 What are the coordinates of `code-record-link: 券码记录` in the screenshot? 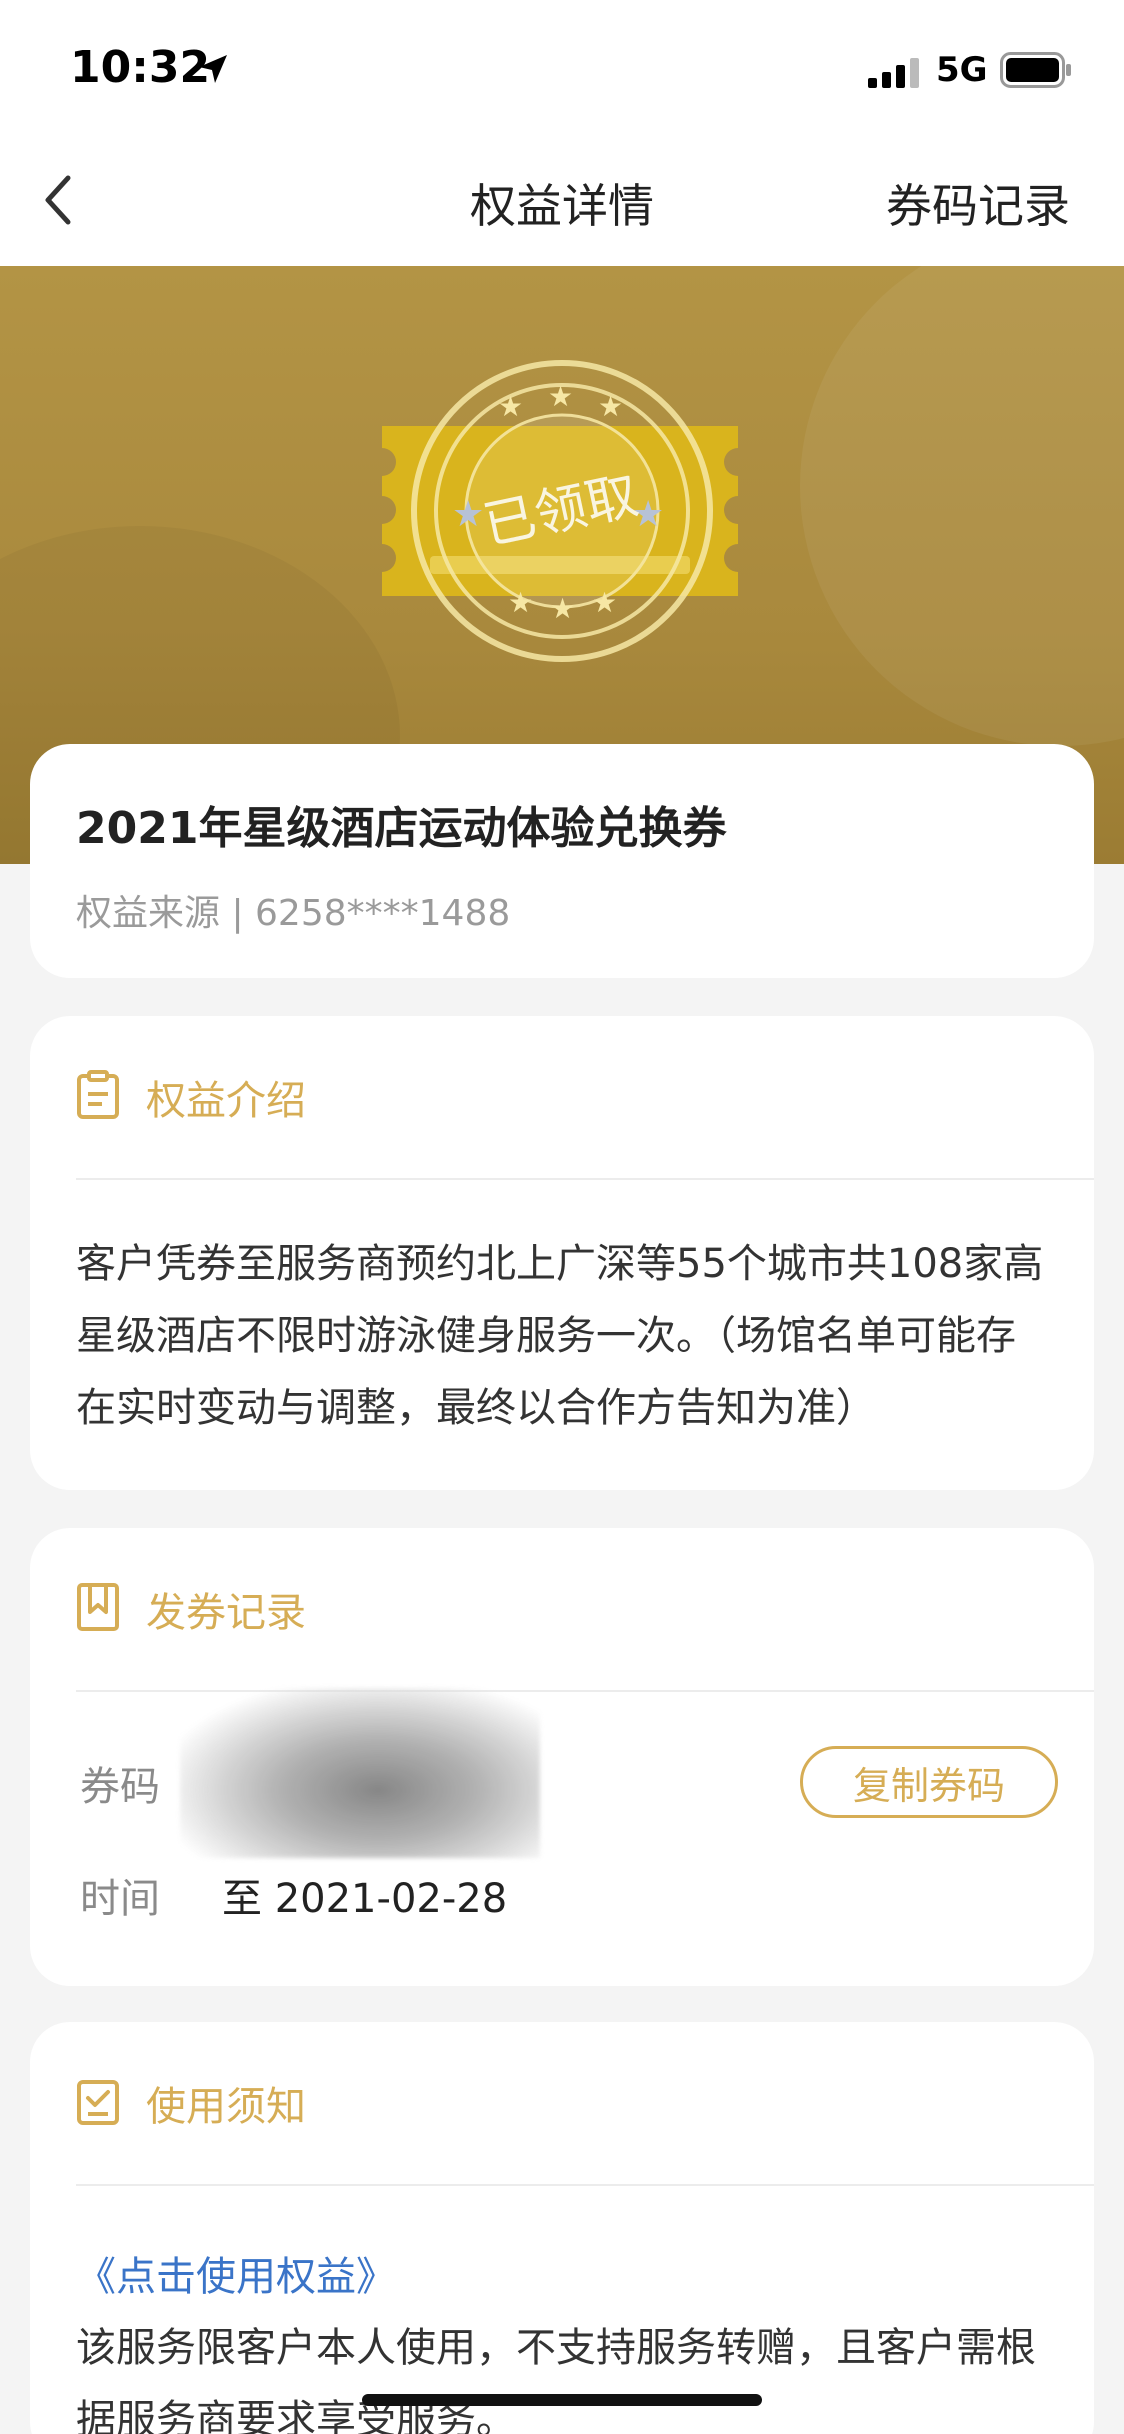 It's located at (978, 203).